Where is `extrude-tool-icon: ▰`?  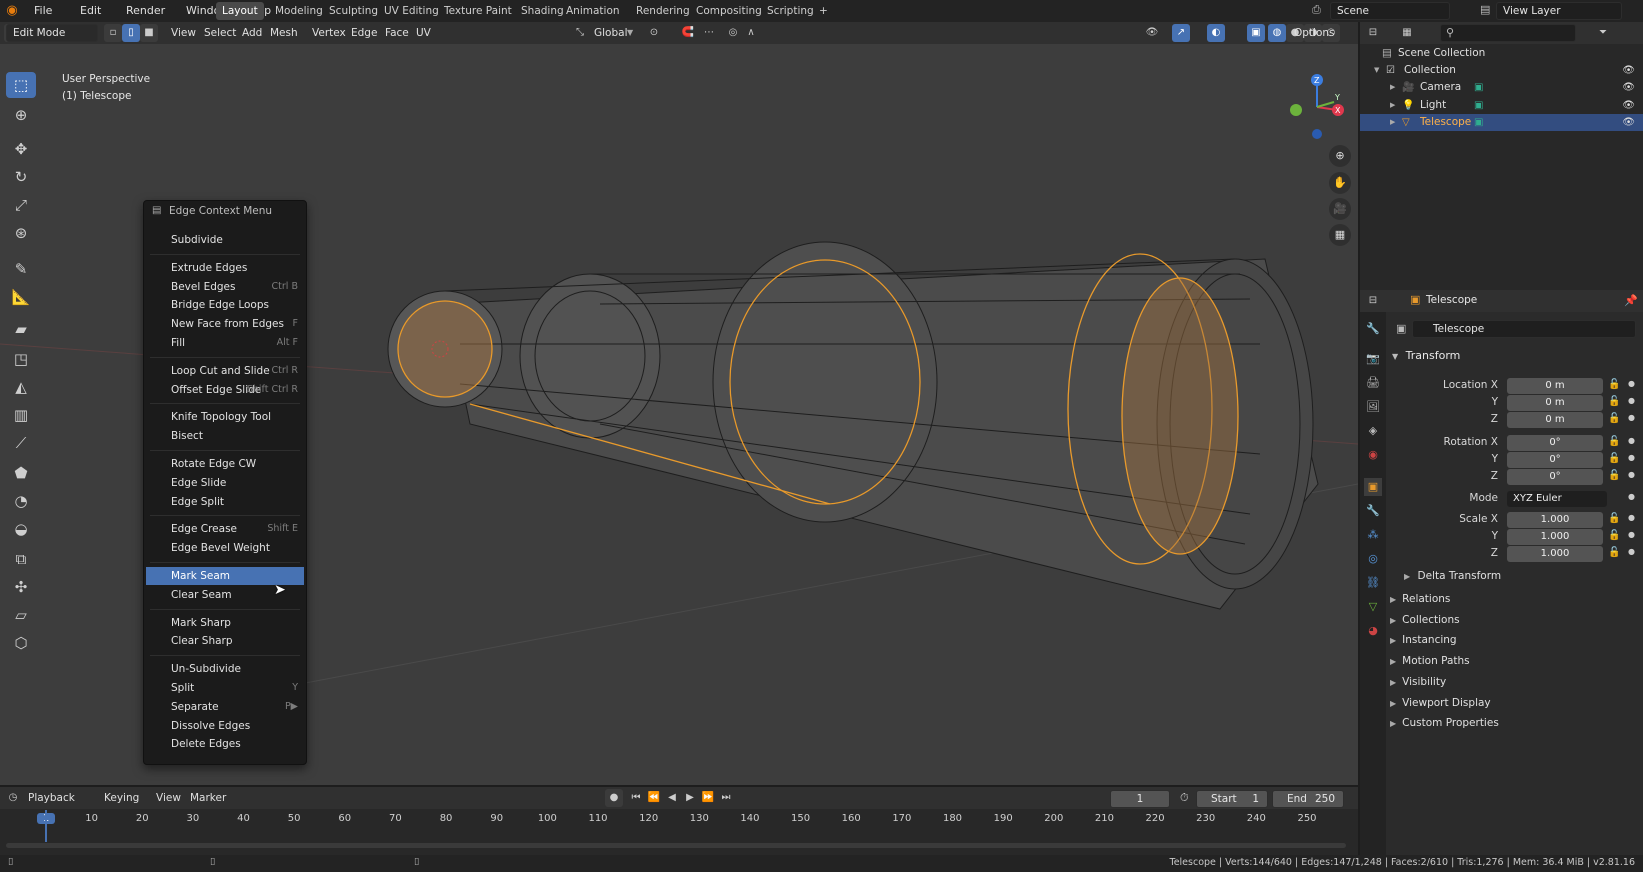
extrude-tool-icon: ▰ is located at coordinates (21, 329).